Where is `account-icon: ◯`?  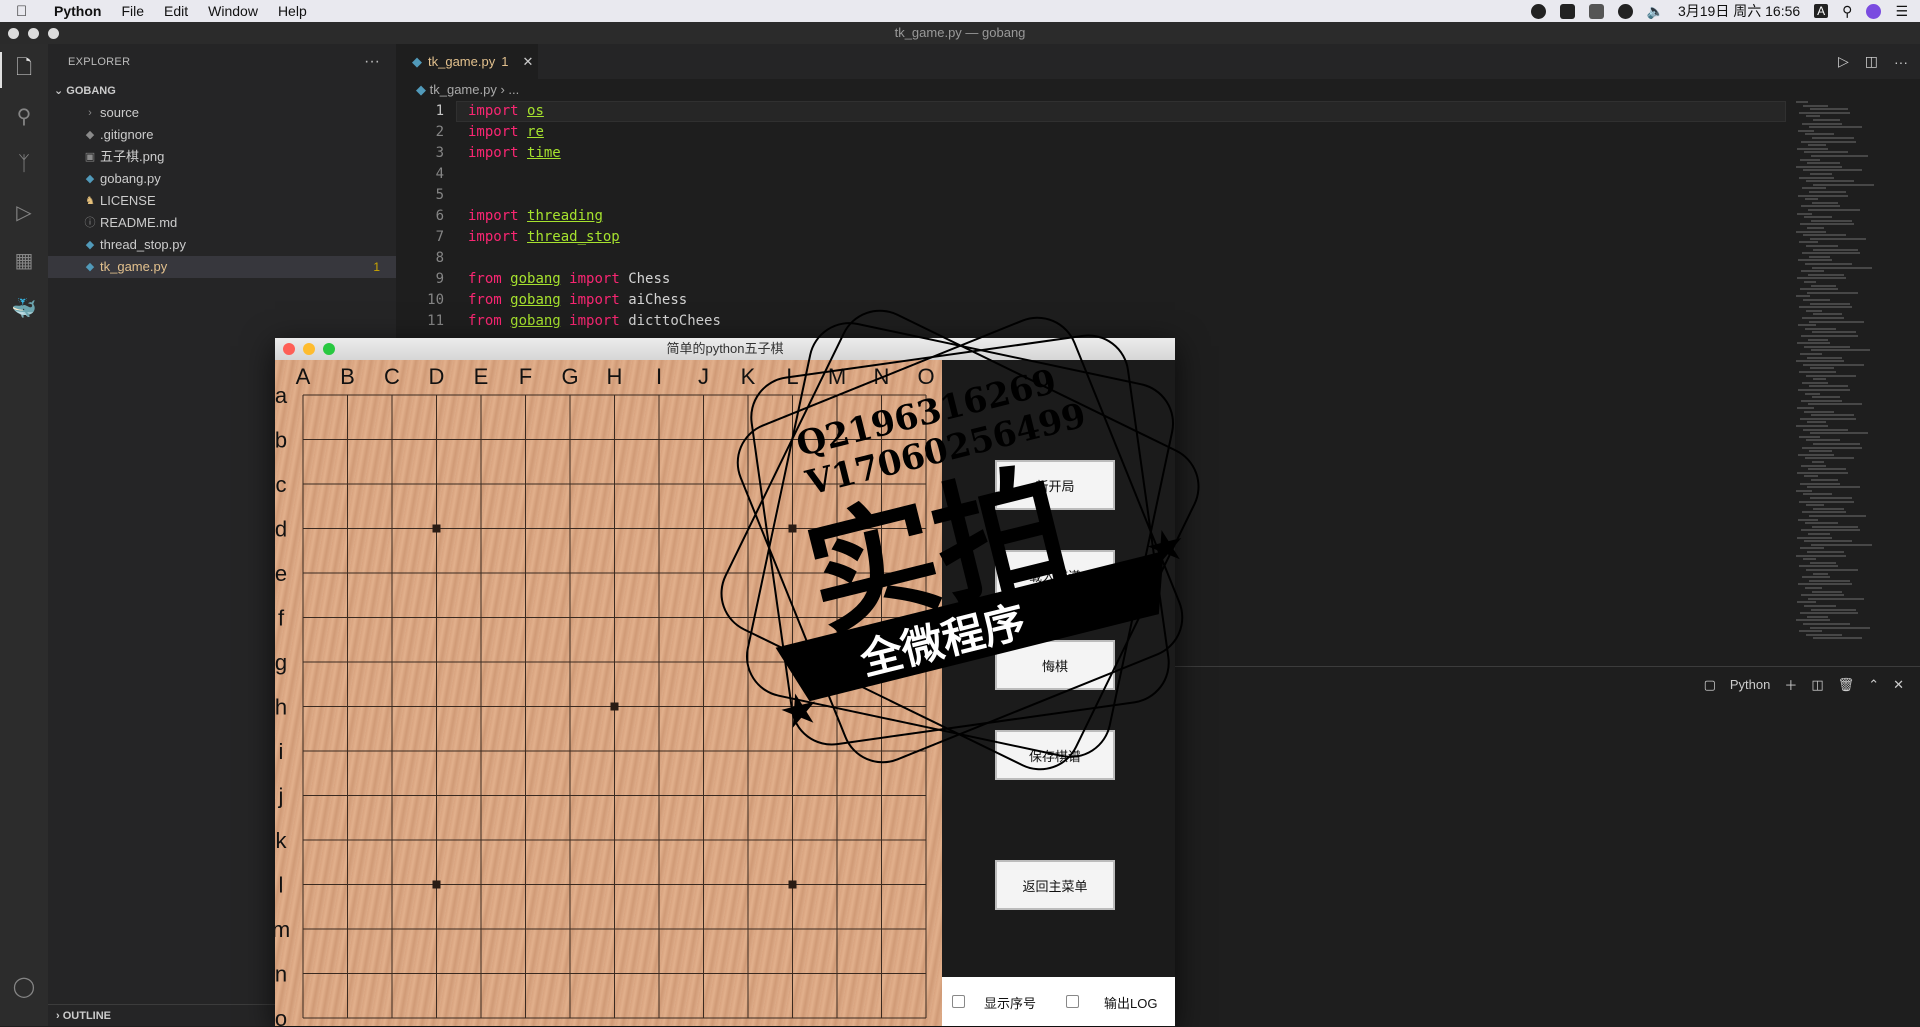 account-icon: ◯ is located at coordinates (24, 986).